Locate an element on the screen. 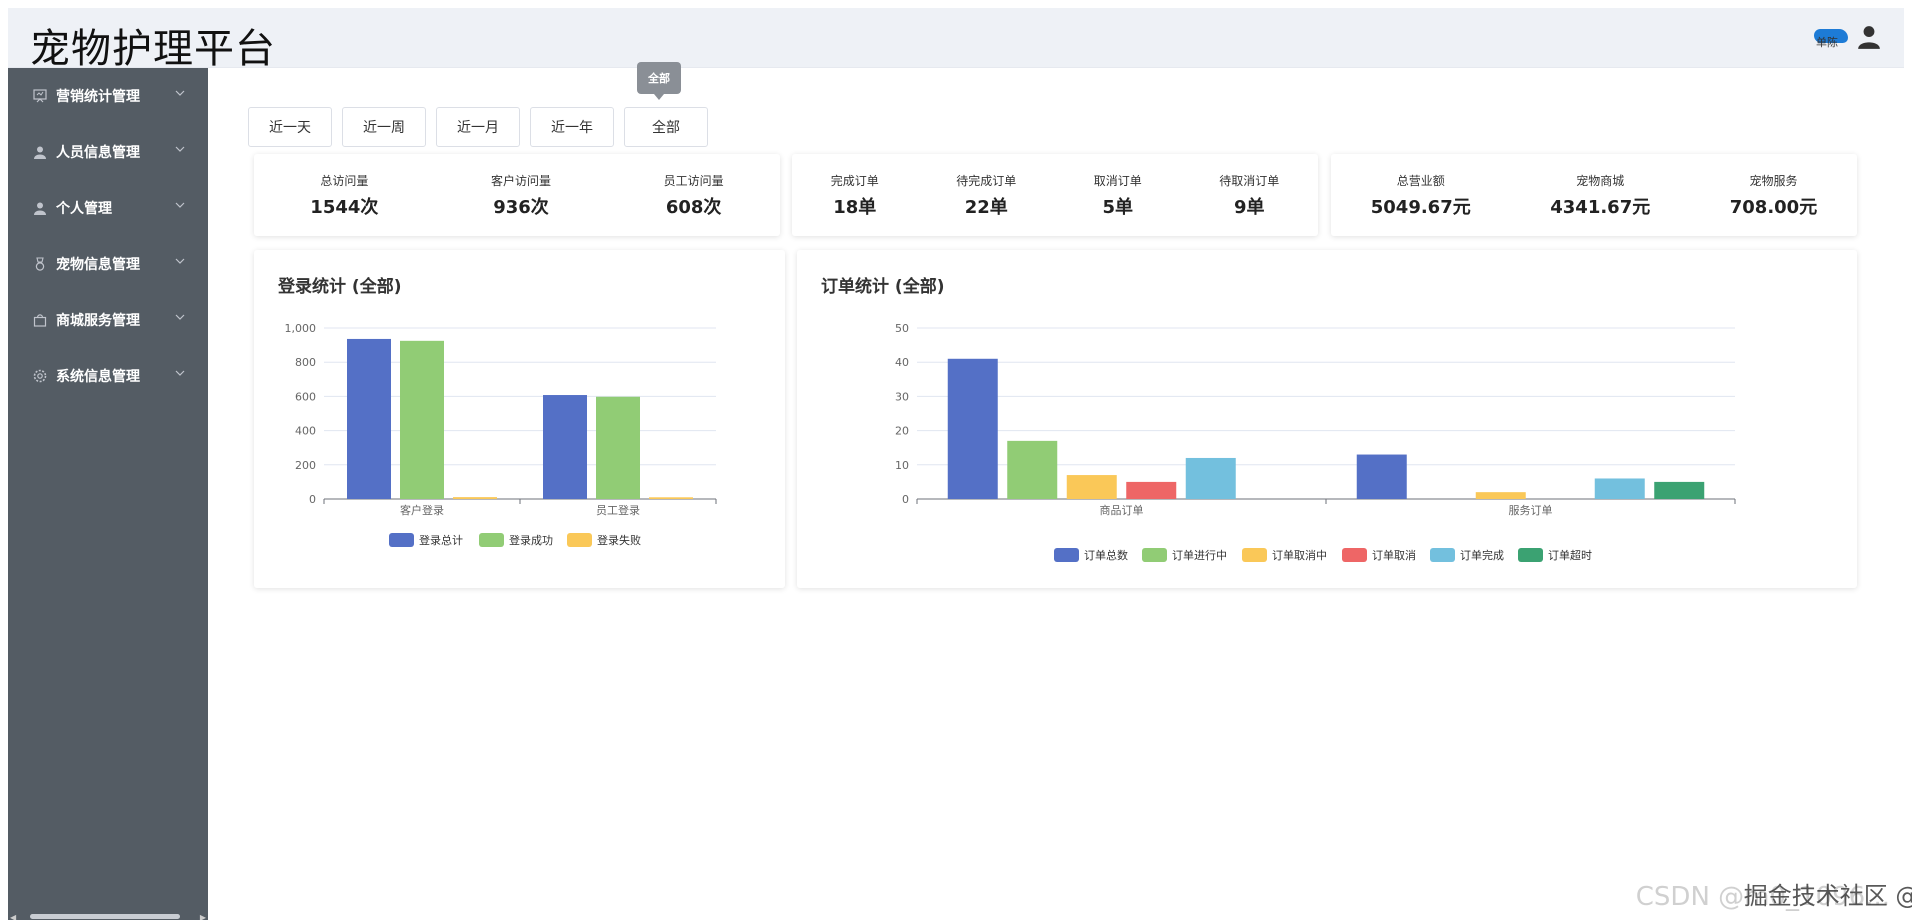  sidebar-item-pet-info: 宠物信息管理 is located at coordinates (108, 264).